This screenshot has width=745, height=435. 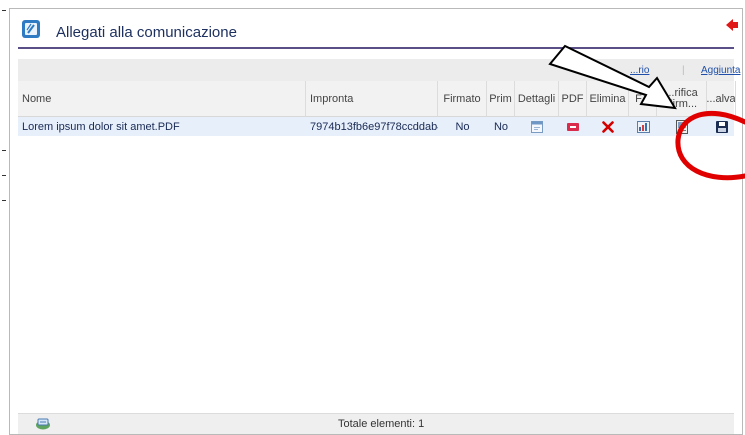 What do you see at coordinates (381, 424) in the screenshot?
I see `total-elements-label: Totale elementi: 1` at bounding box center [381, 424].